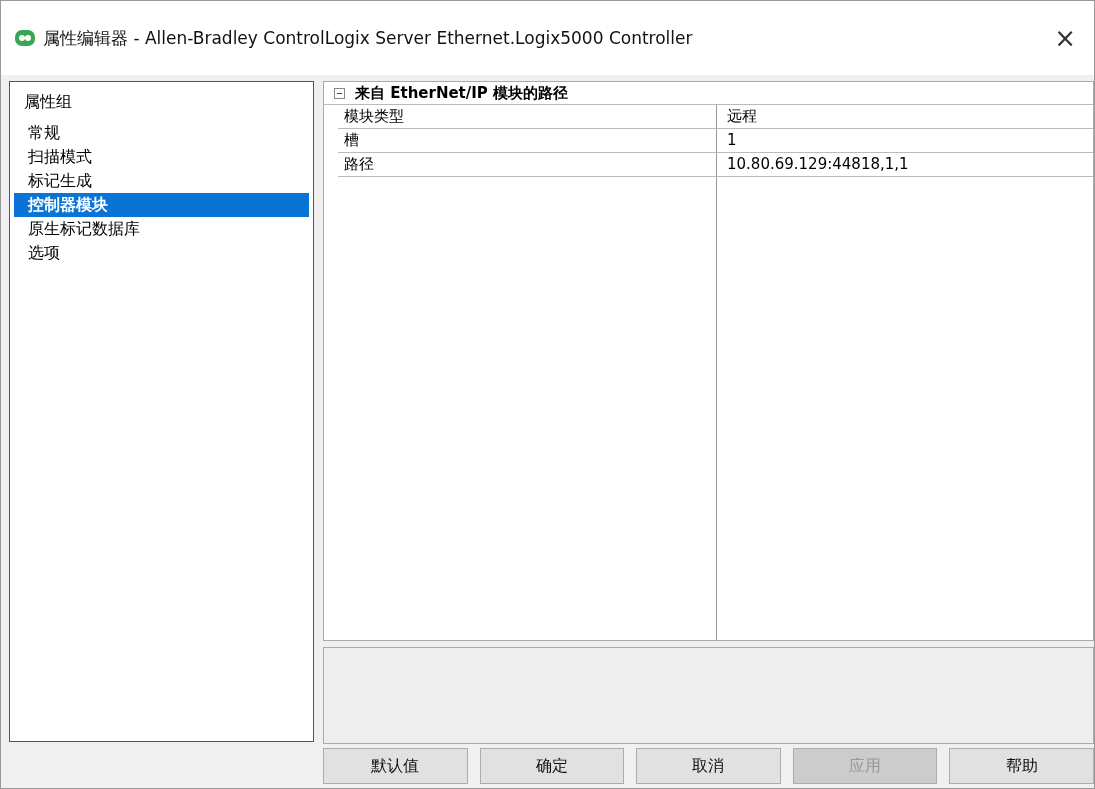  What do you see at coordinates (905, 116) in the screenshot?
I see `property-value: 远程` at bounding box center [905, 116].